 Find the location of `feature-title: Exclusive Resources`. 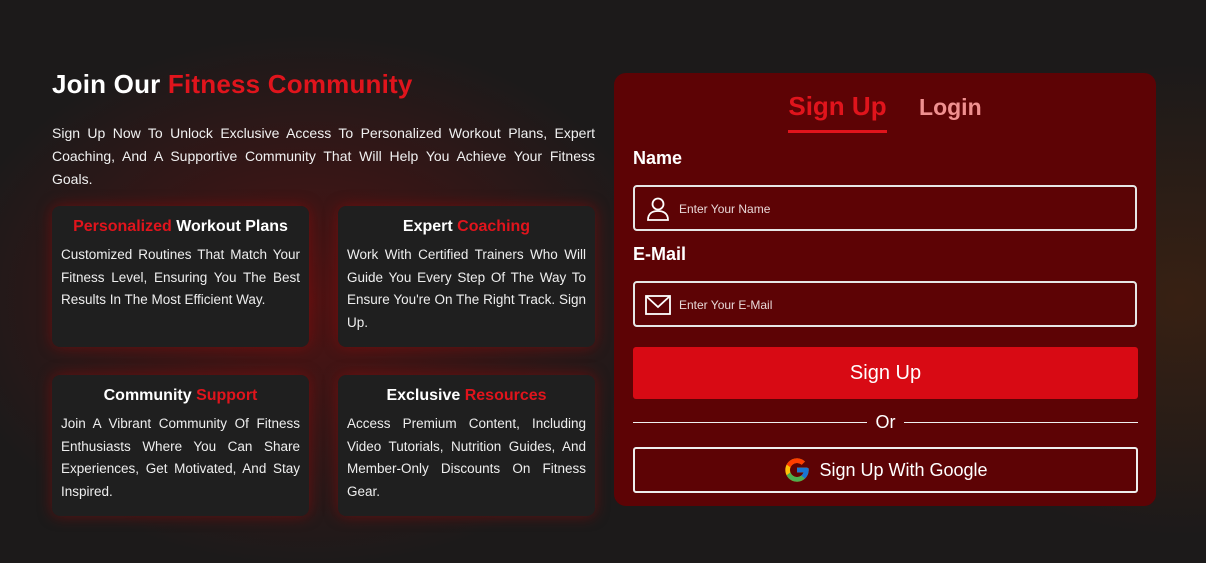

feature-title: Exclusive Resources is located at coordinates (466, 396).